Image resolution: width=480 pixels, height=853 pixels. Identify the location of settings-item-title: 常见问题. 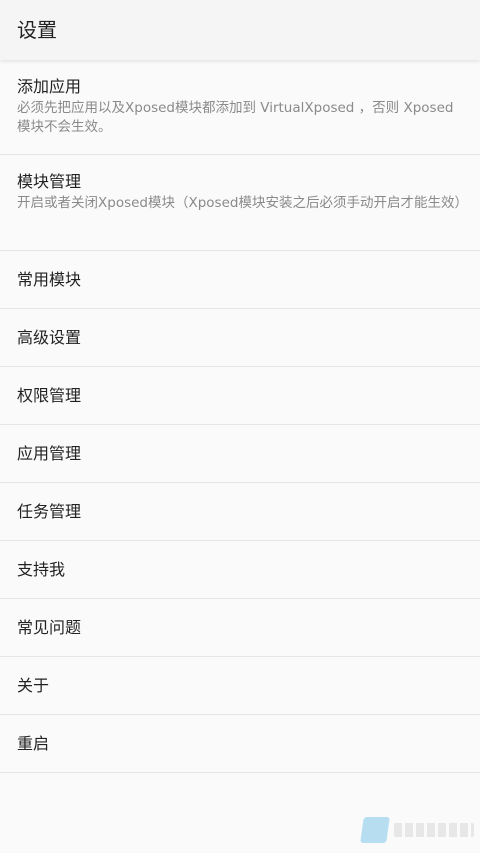
(49, 627).